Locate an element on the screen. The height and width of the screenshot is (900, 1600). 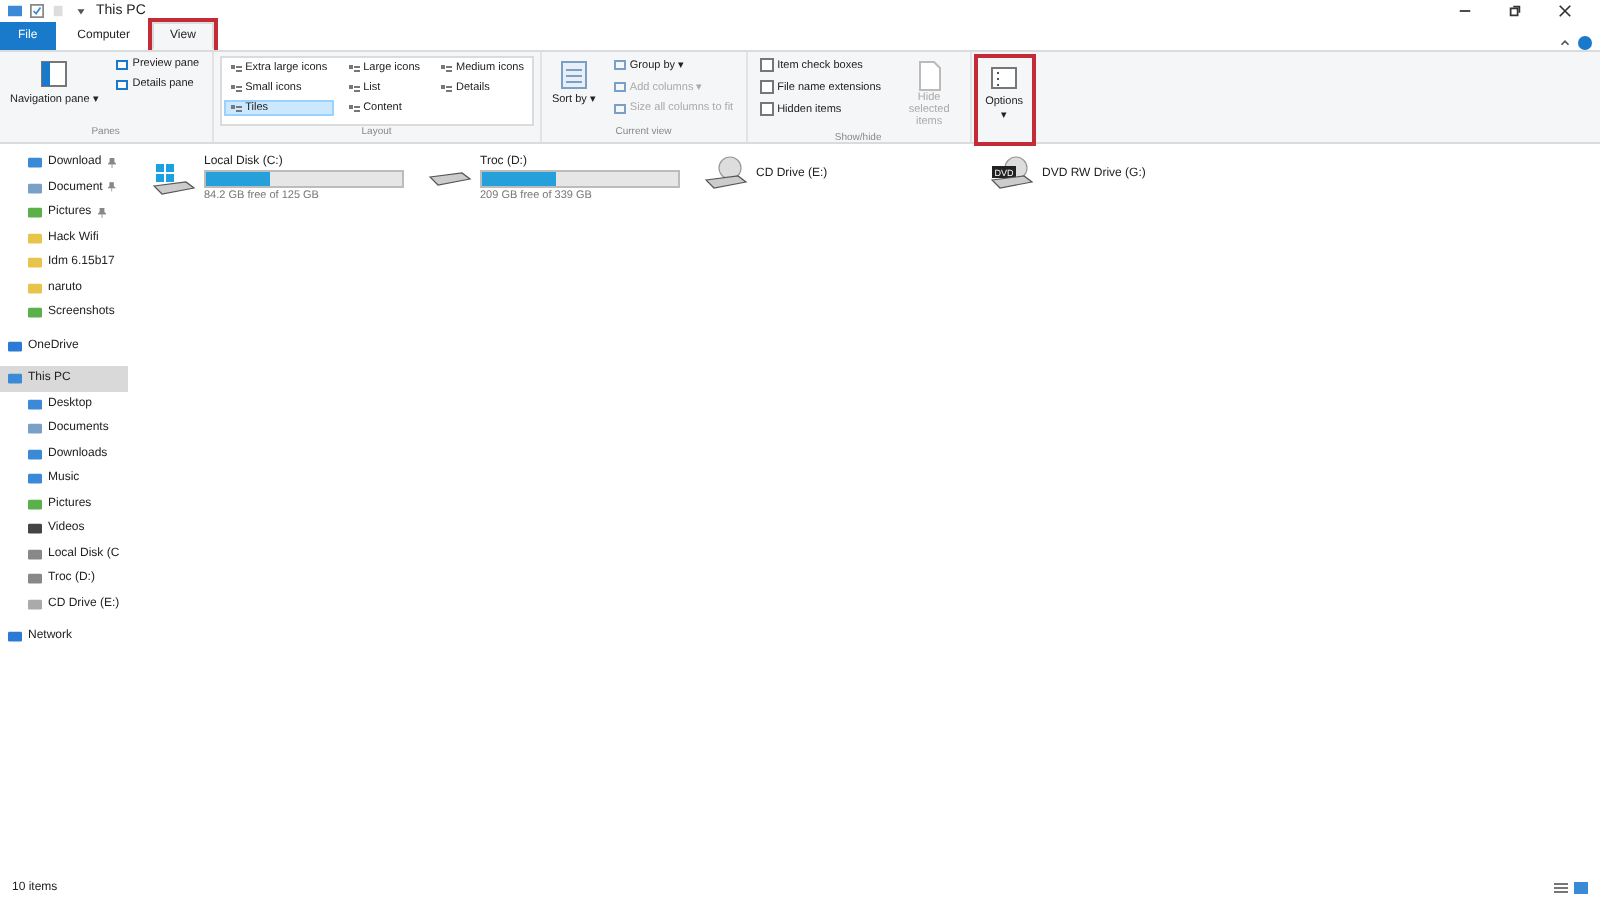
collapse-ribbon-icon is located at coordinates (1565, 43).